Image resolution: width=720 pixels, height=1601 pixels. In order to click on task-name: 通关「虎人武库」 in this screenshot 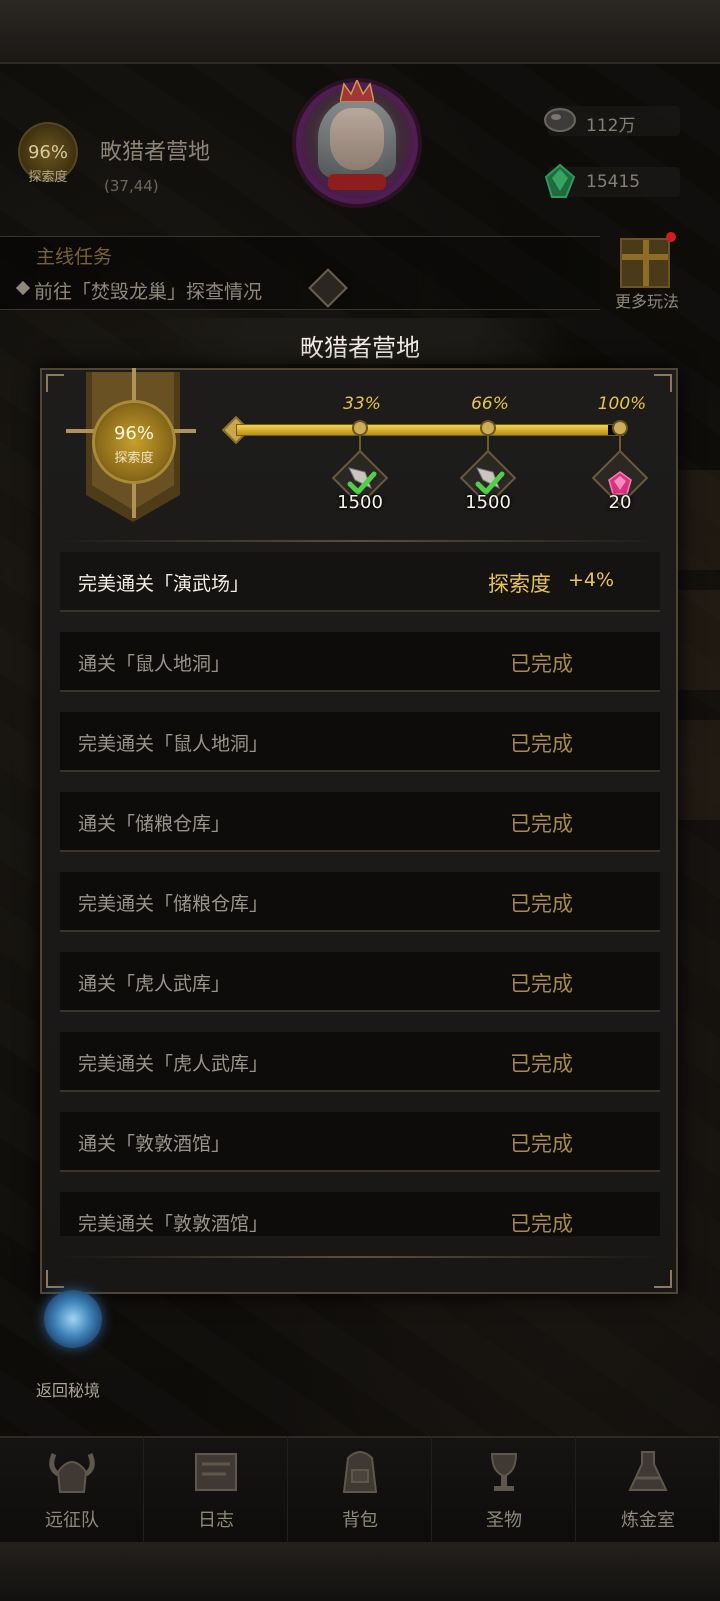, I will do `click(154, 984)`.